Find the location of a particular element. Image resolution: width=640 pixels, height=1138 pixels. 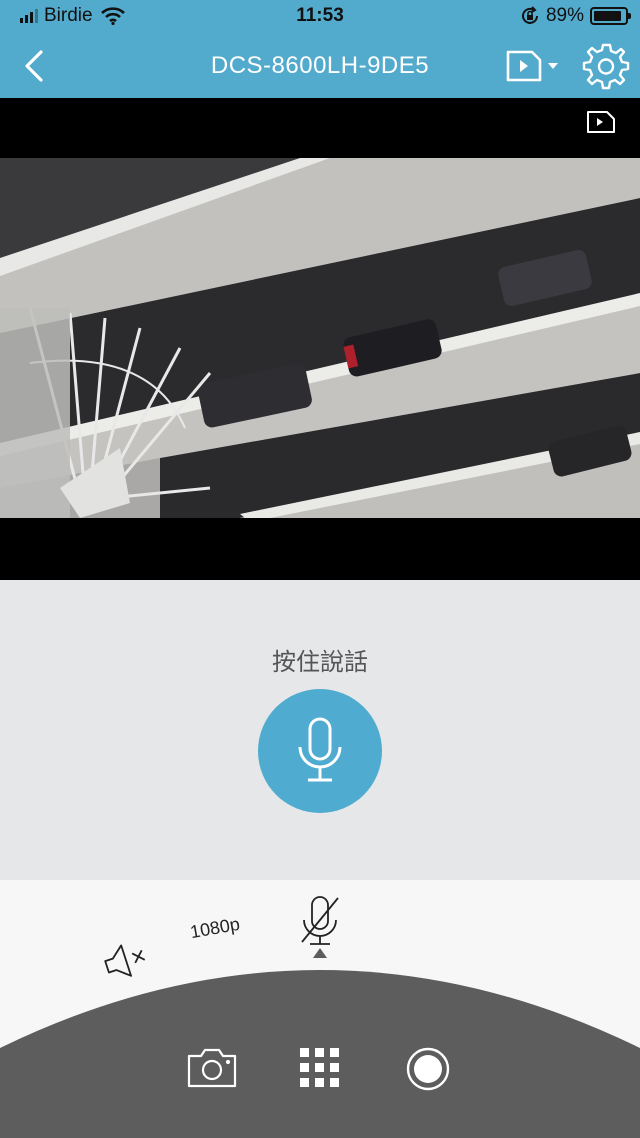

grid-icon is located at coordinates (320, 1068).